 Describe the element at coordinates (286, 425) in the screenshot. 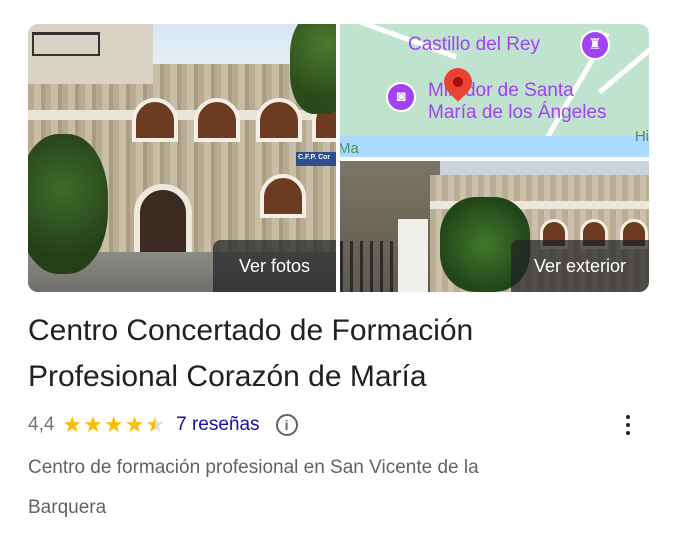

I see `info-icon: i` at that location.